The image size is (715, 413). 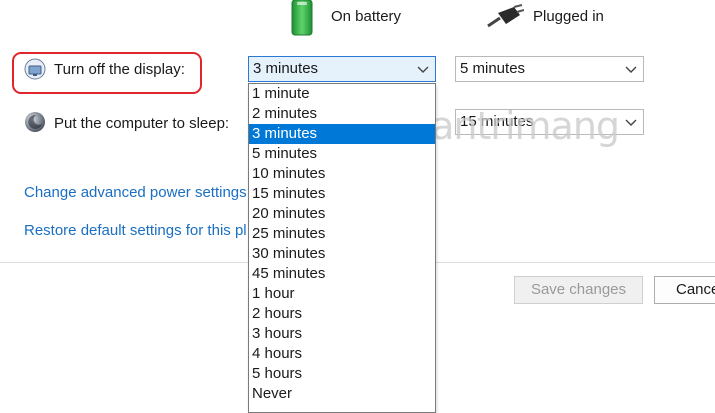 I want to click on display-label: Turn off the display:, so click(x=119, y=69).